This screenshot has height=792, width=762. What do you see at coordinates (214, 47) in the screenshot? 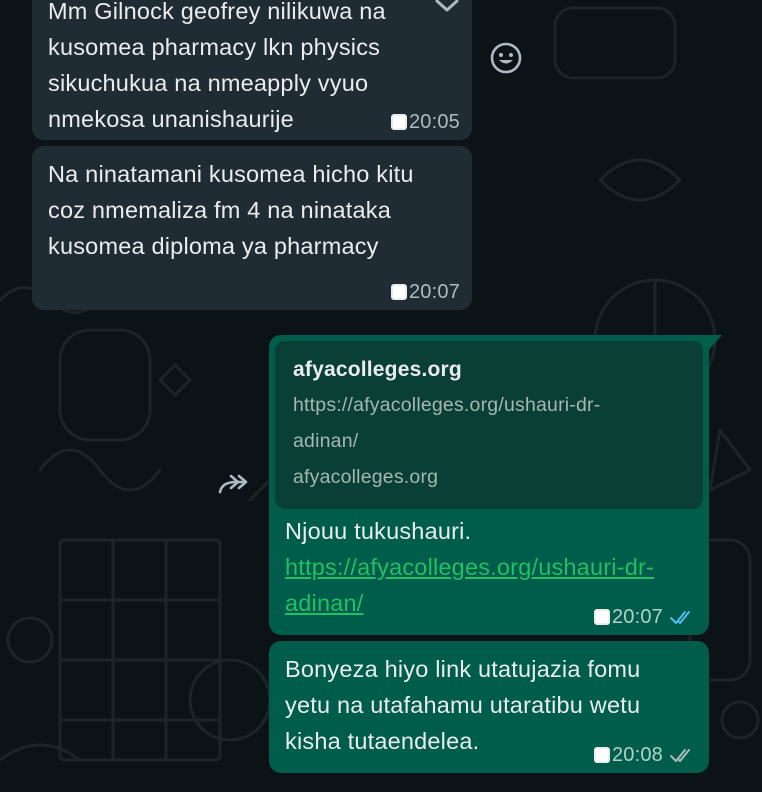
I see `message-text-line: kusomea pharmacy lkn physics` at bounding box center [214, 47].